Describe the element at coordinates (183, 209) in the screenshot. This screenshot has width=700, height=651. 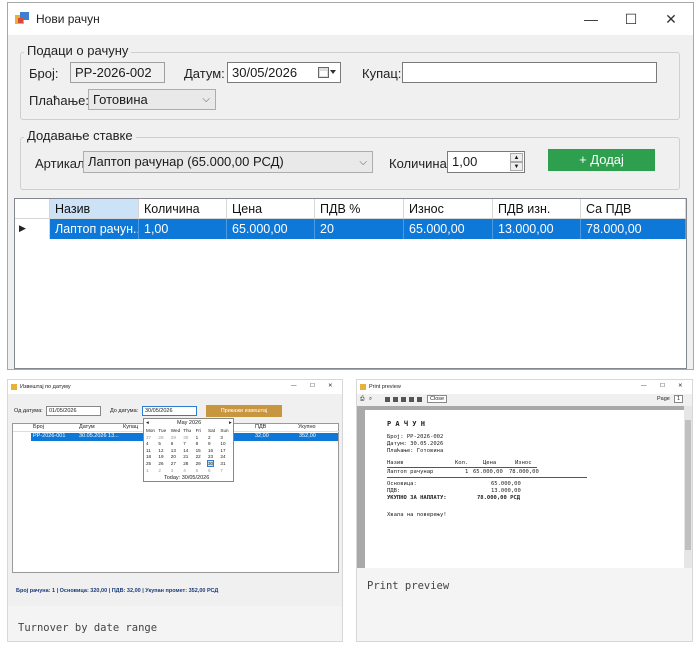
I see `column-header: Количина` at that location.